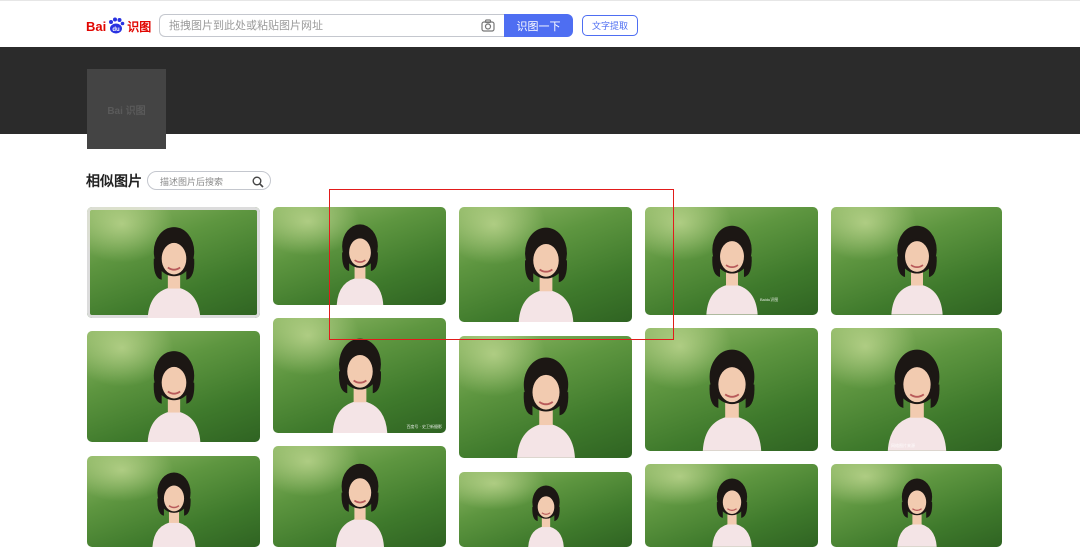 The height and width of the screenshot is (547, 1080). I want to click on image-watermark: 百度号 · 史卫新摄影, so click(424, 426).